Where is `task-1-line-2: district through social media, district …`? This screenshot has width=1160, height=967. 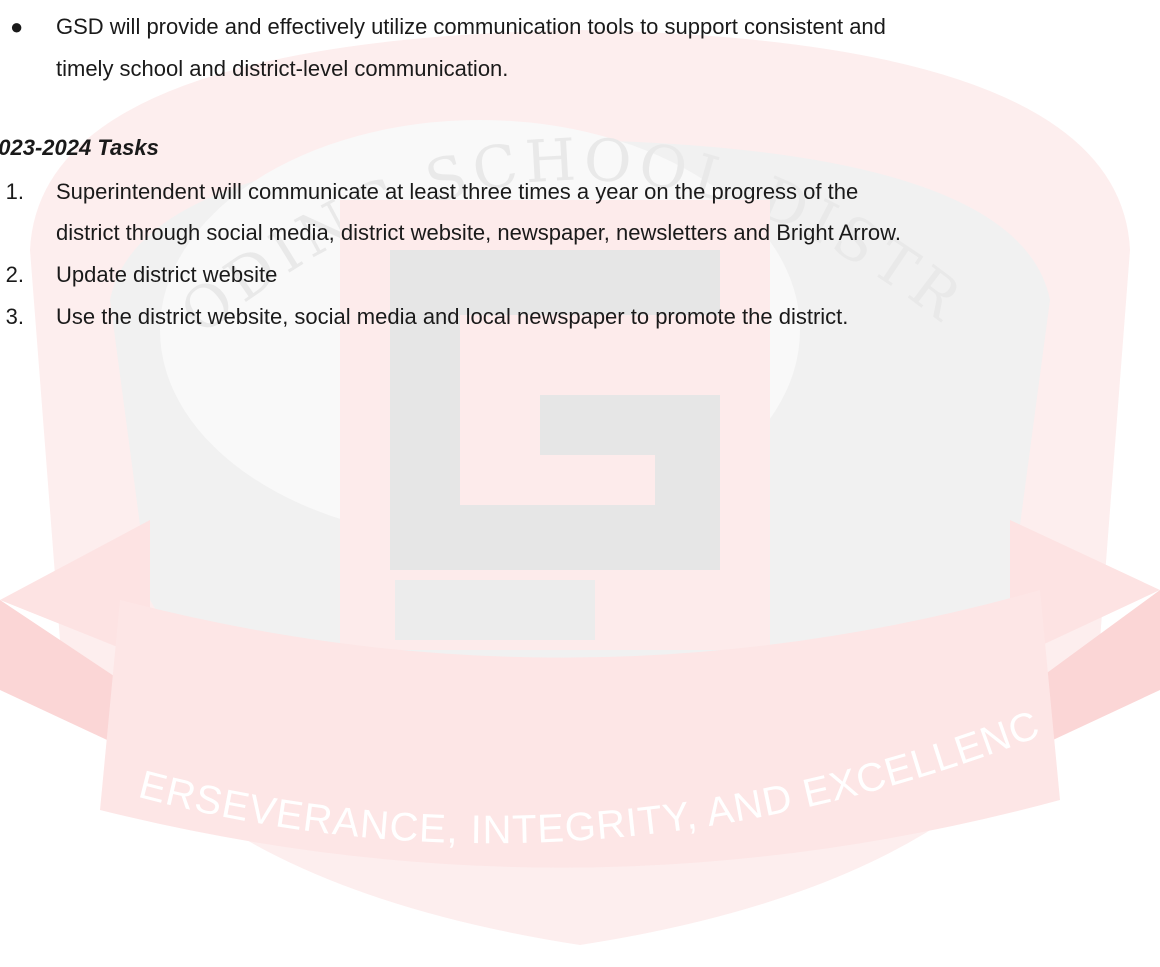 task-1-line-2: district through social media, district … is located at coordinates (478, 232).